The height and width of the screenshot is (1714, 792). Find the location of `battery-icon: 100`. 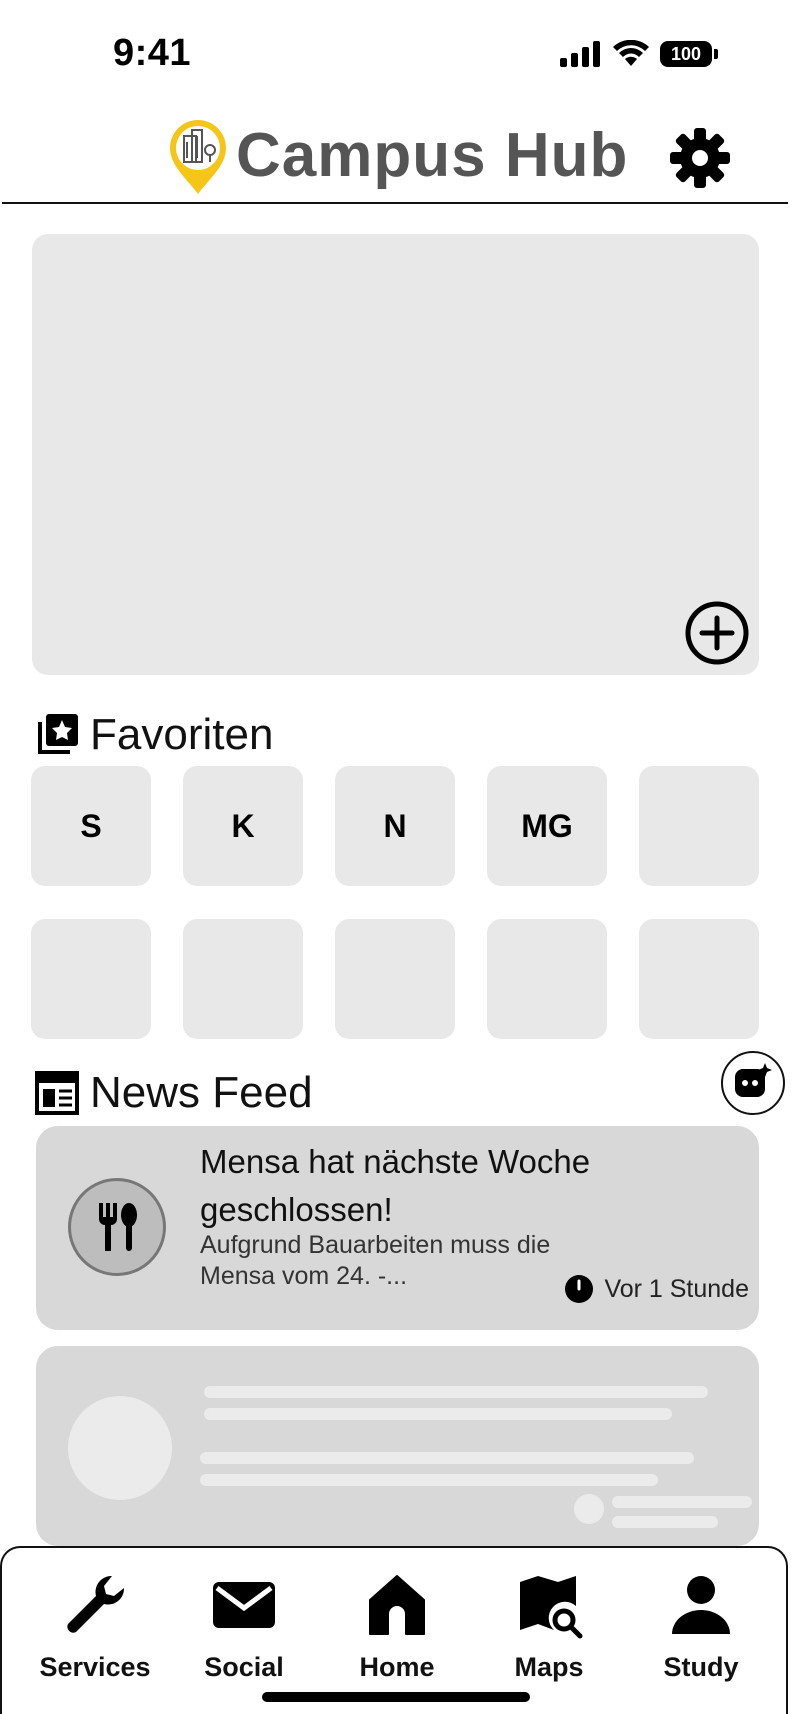

battery-icon: 100 is located at coordinates (689, 54).